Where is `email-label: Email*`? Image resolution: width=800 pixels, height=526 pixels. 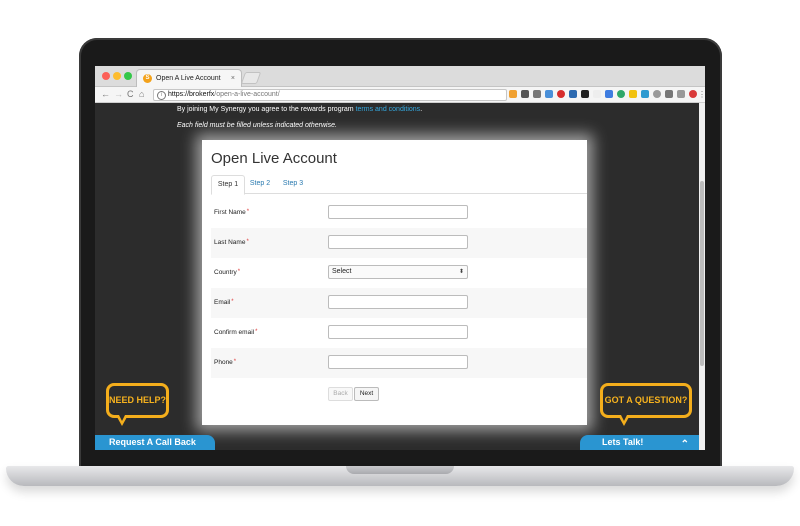 email-label: Email* is located at coordinates (224, 302).